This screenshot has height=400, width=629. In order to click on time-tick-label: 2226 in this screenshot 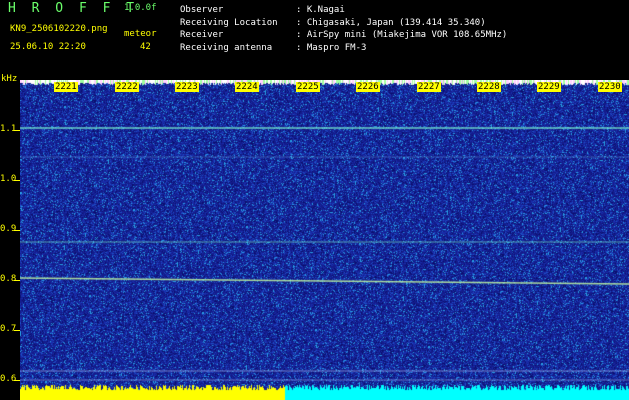, I will do `click(368, 87)`.